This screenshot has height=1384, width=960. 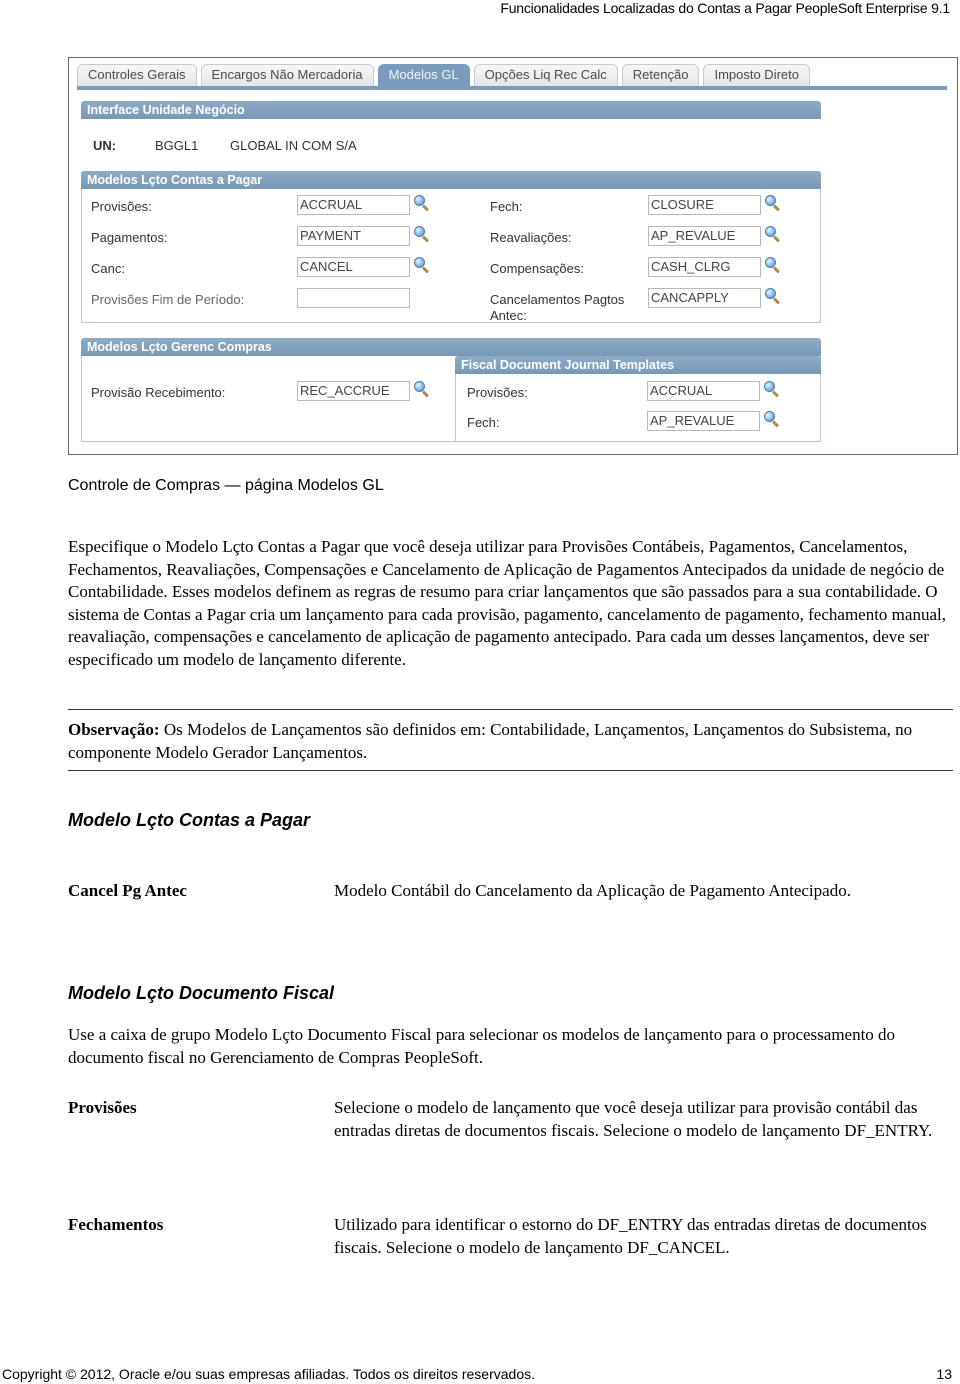 I want to click on compensacoes-label: Compensações:, so click(x=537, y=268).